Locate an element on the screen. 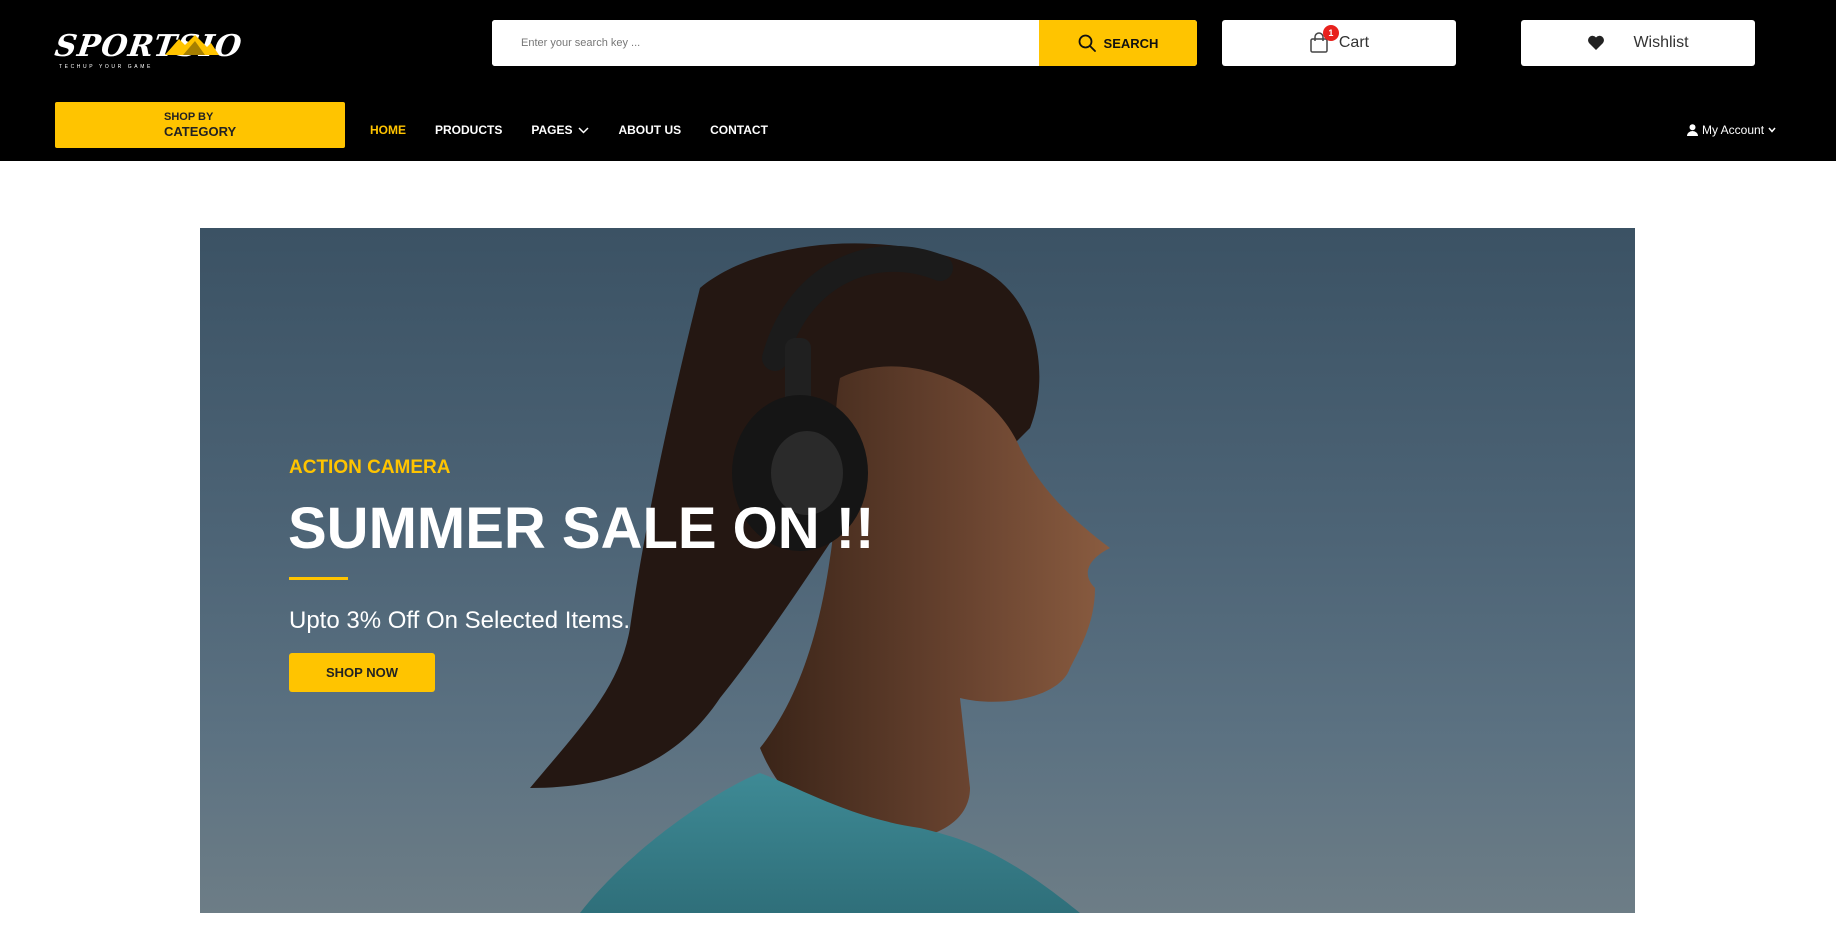 This screenshot has width=1836, height=938. logo: SPORTSIO TECHUP YOUR GAME is located at coordinates (149, 50).